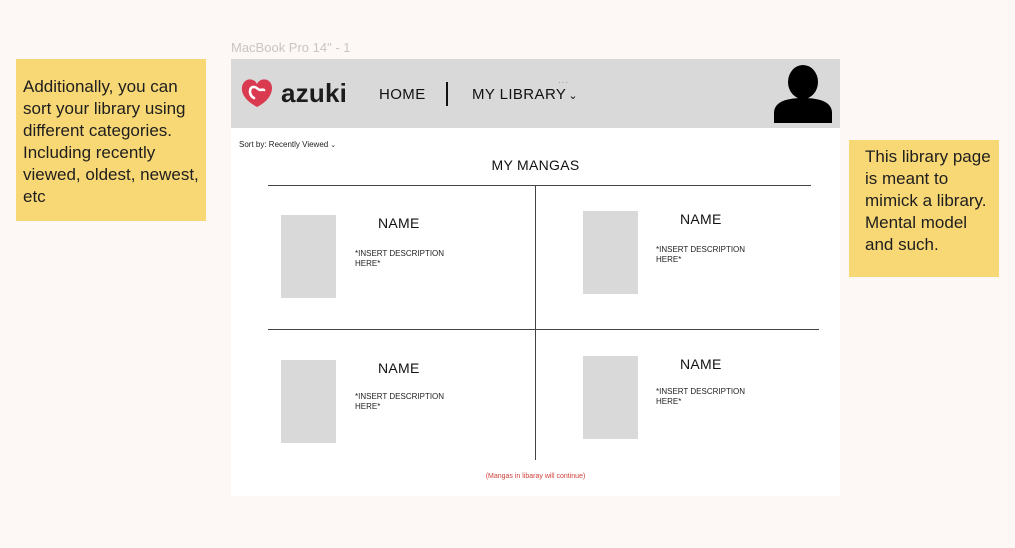  I want to click on section-title: MY MANGAS, so click(535, 165).